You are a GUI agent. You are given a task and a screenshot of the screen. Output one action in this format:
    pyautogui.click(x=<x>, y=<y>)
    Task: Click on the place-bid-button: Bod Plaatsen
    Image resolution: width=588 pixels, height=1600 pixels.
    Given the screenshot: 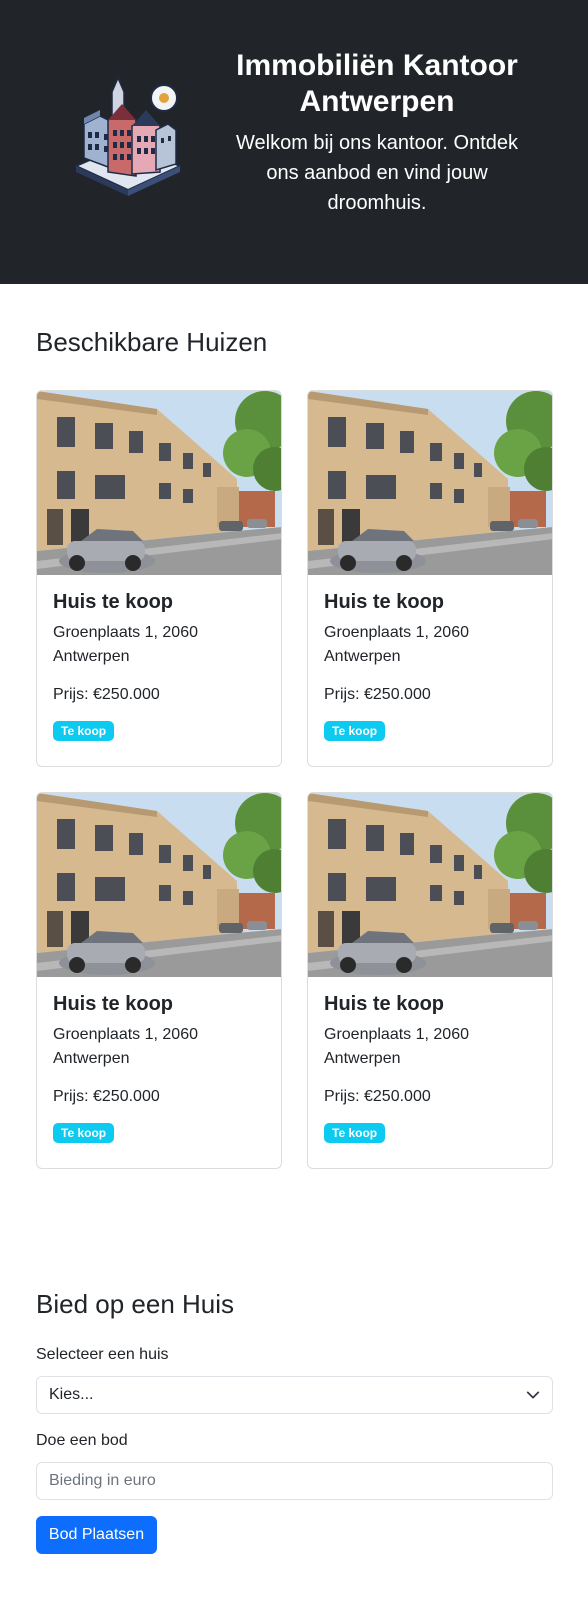 What is the action you would take?
    pyautogui.click(x=96, y=1535)
    